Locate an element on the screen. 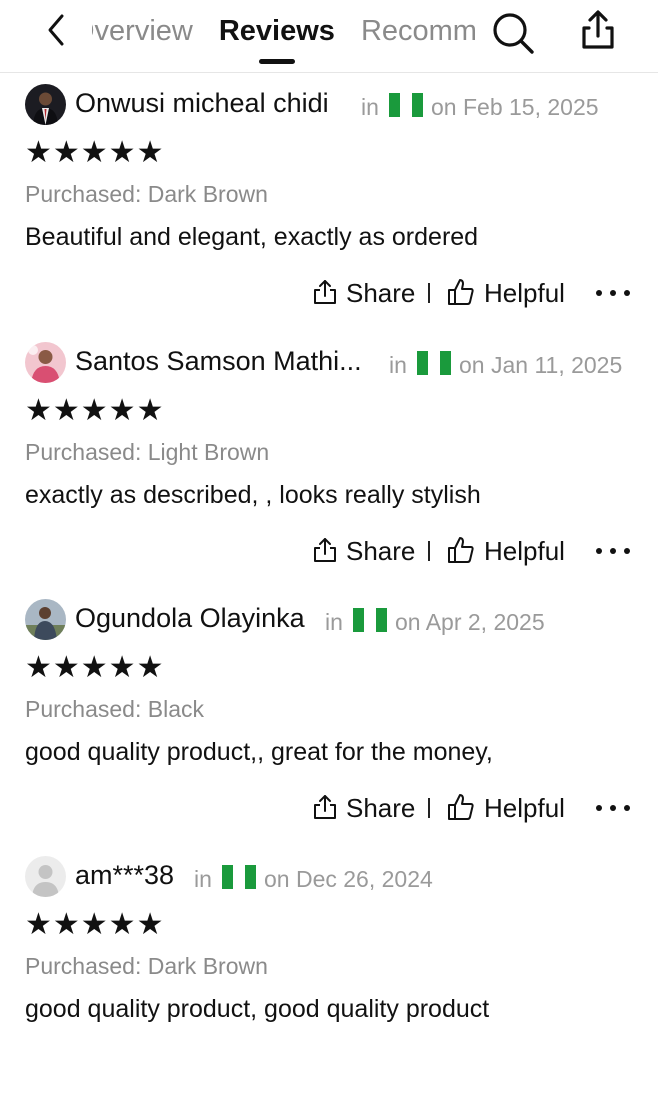 This screenshot has height=1104, width=658. share-page-button is located at coordinates (598, 30).